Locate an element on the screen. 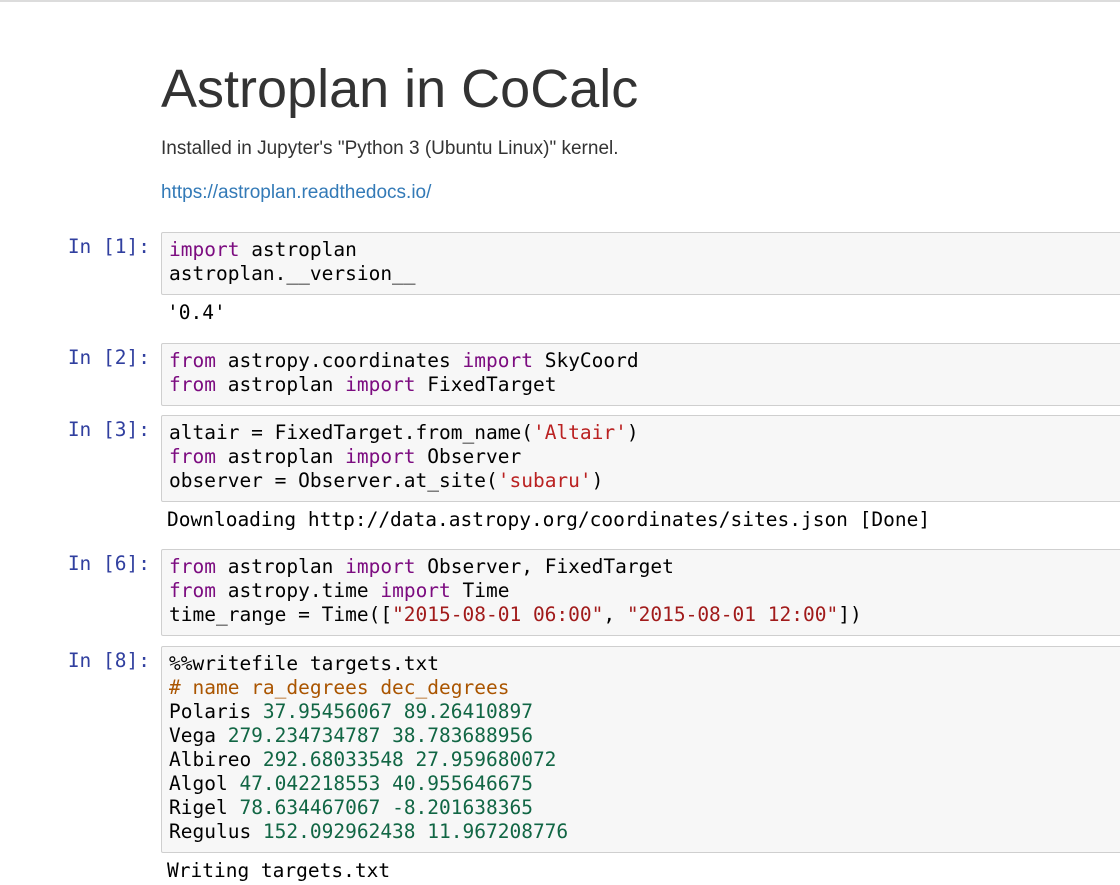 The height and width of the screenshot is (885, 1120). top-border is located at coordinates (560, 1).